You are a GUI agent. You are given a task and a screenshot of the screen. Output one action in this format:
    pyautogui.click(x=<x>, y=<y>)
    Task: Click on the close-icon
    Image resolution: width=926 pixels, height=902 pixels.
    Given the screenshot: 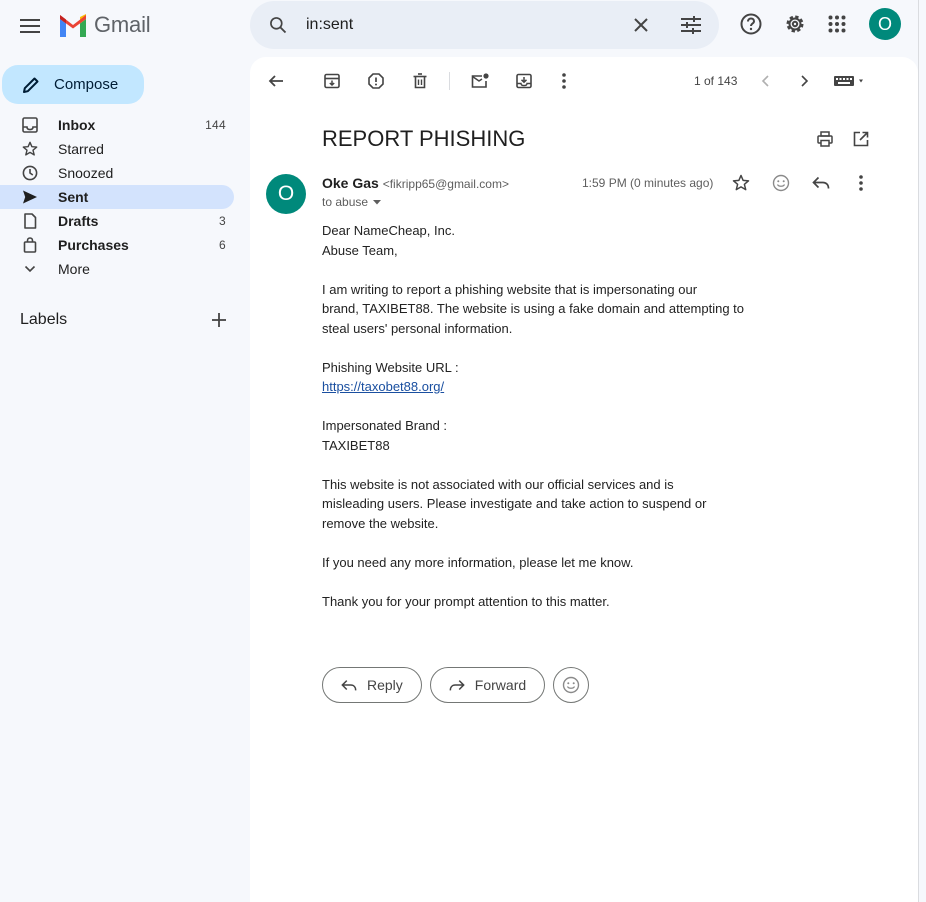 What is the action you would take?
    pyautogui.click(x=641, y=25)
    